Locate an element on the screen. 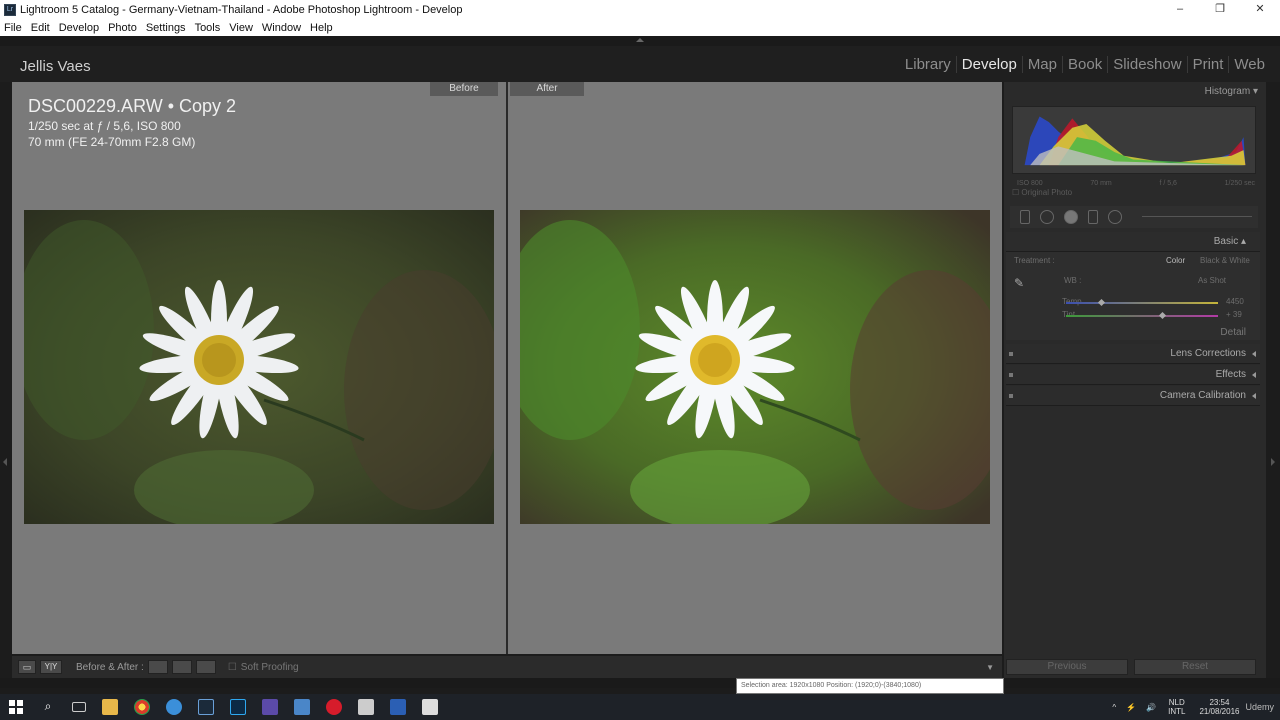 The image size is (1280, 720). menu-view: View is located at coordinates (241, 28).